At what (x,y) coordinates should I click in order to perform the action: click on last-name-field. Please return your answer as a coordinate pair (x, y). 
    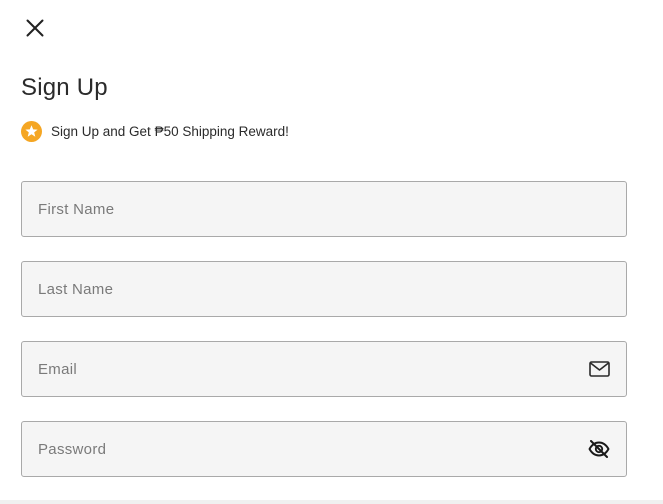
    Looking at the image, I should click on (324, 289).